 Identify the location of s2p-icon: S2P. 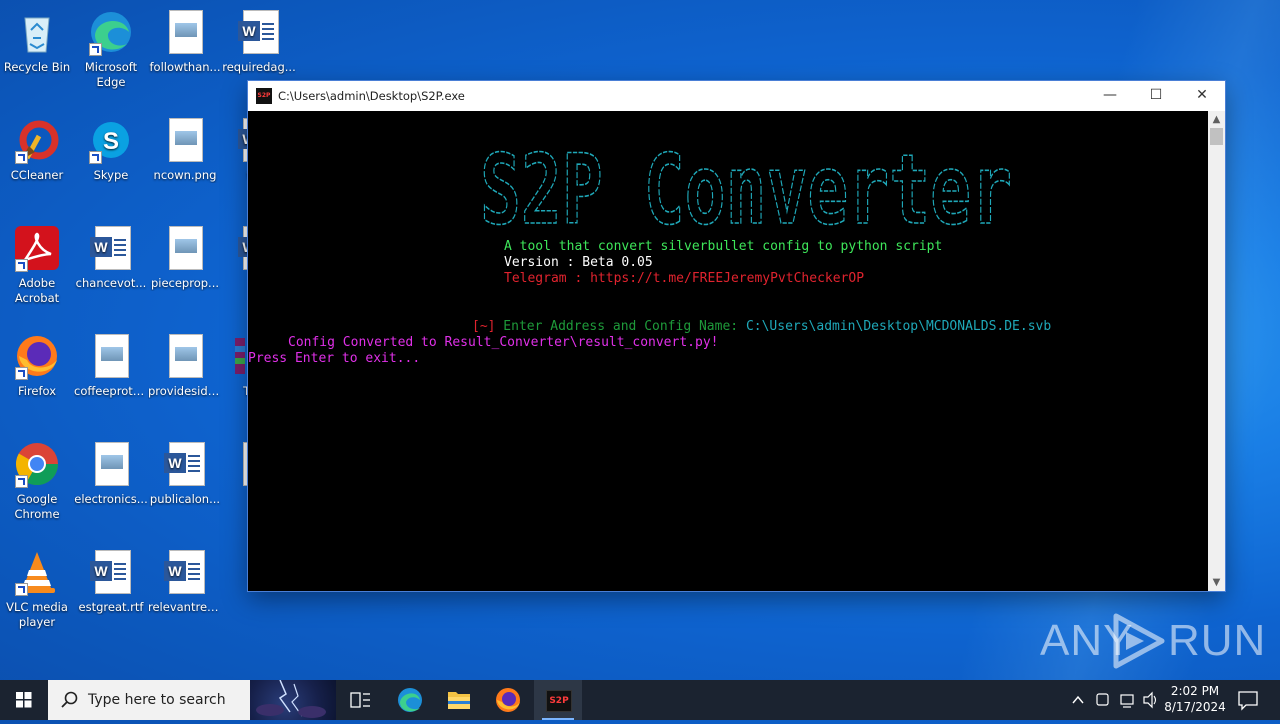
(559, 701).